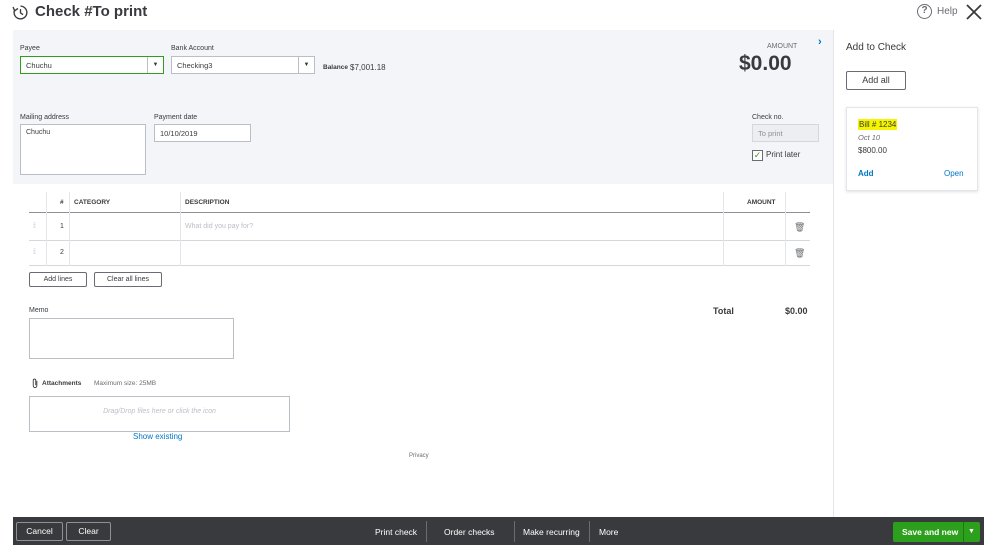 The height and width of the screenshot is (556, 999). I want to click on amount-value: $0.00, so click(765, 63).